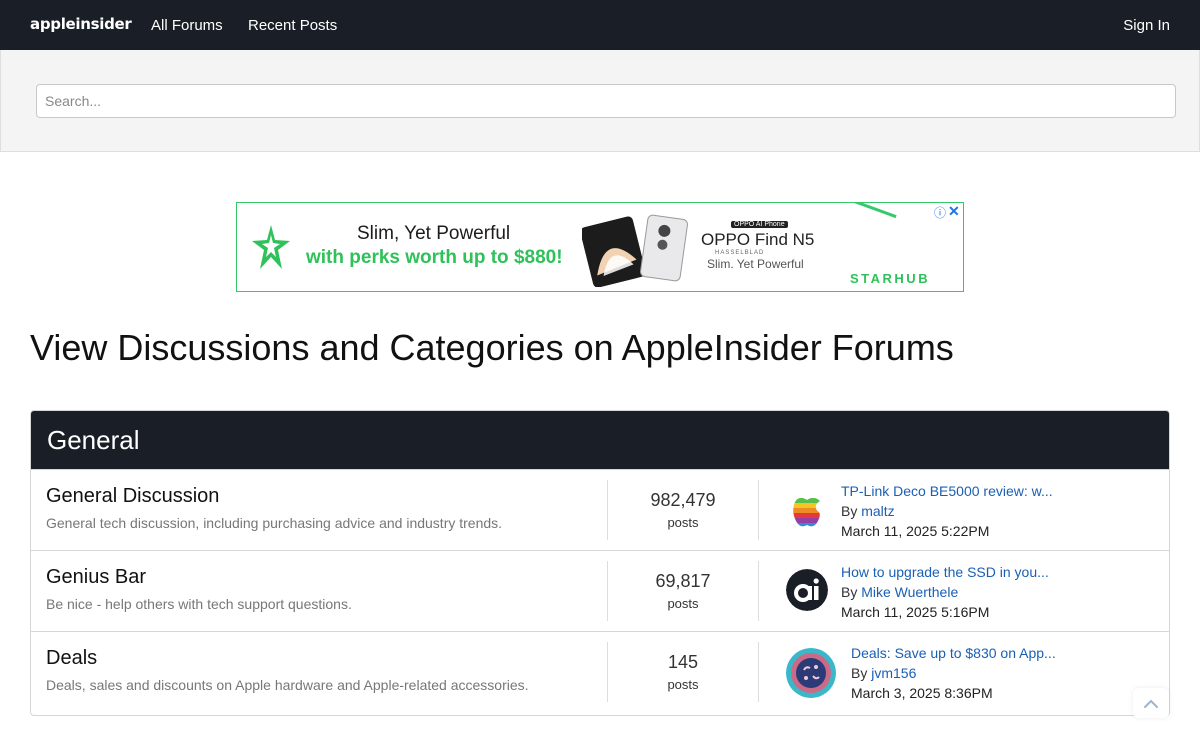 The height and width of the screenshot is (740, 1200). What do you see at coordinates (758, 239) in the screenshot?
I see `ad-product-name: OPPO Find N5` at bounding box center [758, 239].